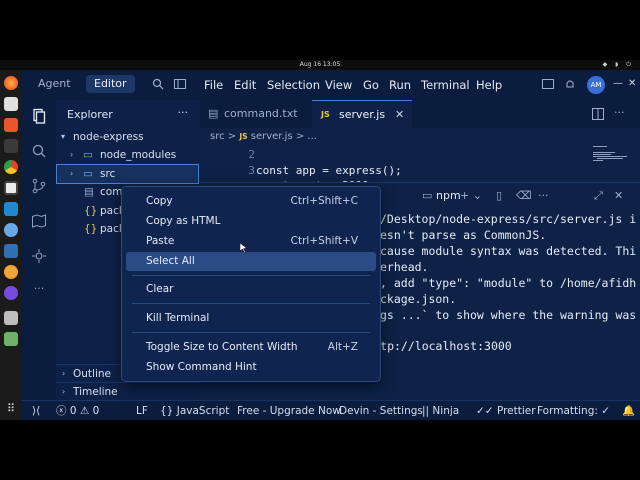 The image size is (640, 480). Describe the element at coordinates (516, 411) in the screenshot. I see `prettier-label: Prettier` at that location.